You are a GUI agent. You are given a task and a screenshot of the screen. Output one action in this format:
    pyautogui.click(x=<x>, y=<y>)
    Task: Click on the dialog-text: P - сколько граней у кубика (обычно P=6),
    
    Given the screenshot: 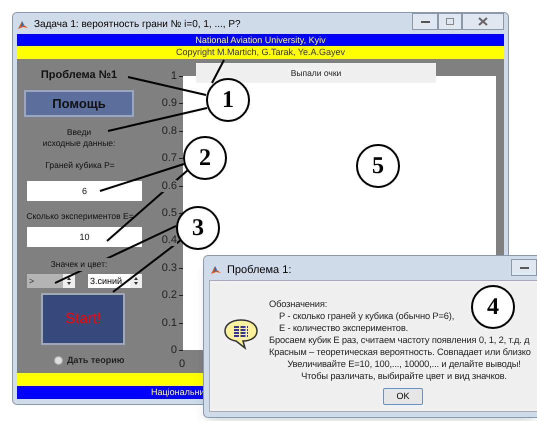 What is the action you would take?
    pyautogui.click(x=366, y=316)
    